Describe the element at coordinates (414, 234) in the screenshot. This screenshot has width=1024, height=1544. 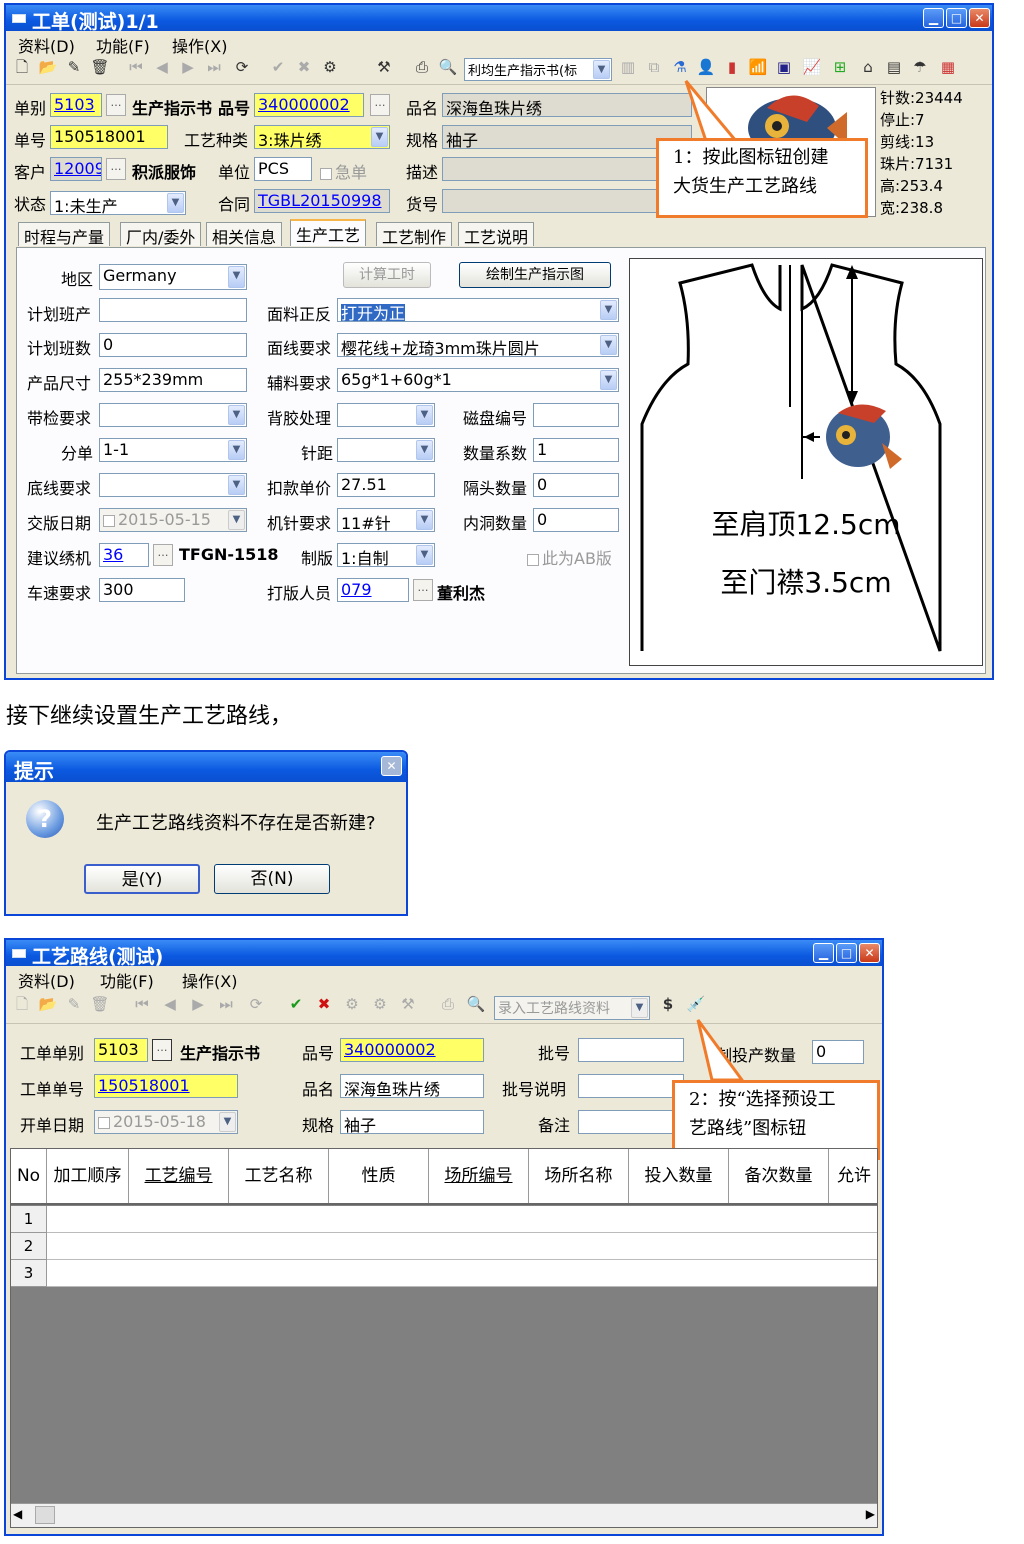
I see `tab-process-making: 工艺制作` at that location.